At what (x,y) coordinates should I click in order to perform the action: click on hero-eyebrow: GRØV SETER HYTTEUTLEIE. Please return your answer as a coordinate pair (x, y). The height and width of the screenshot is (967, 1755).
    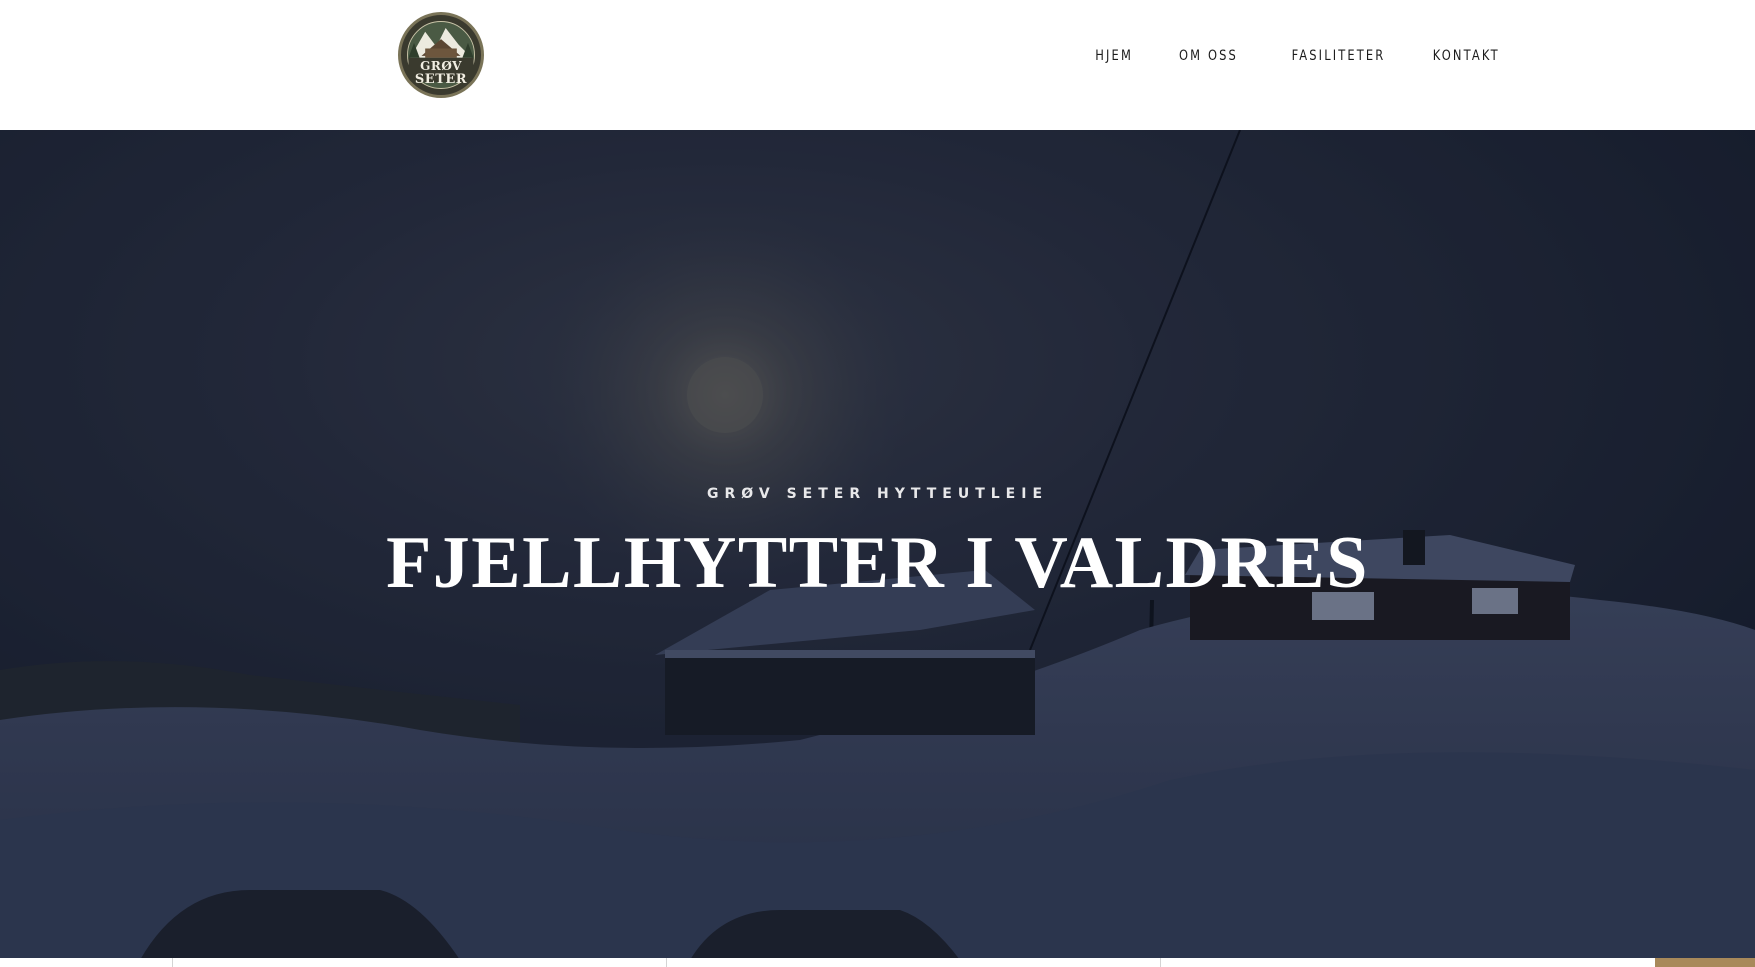
    Looking at the image, I should click on (877, 494).